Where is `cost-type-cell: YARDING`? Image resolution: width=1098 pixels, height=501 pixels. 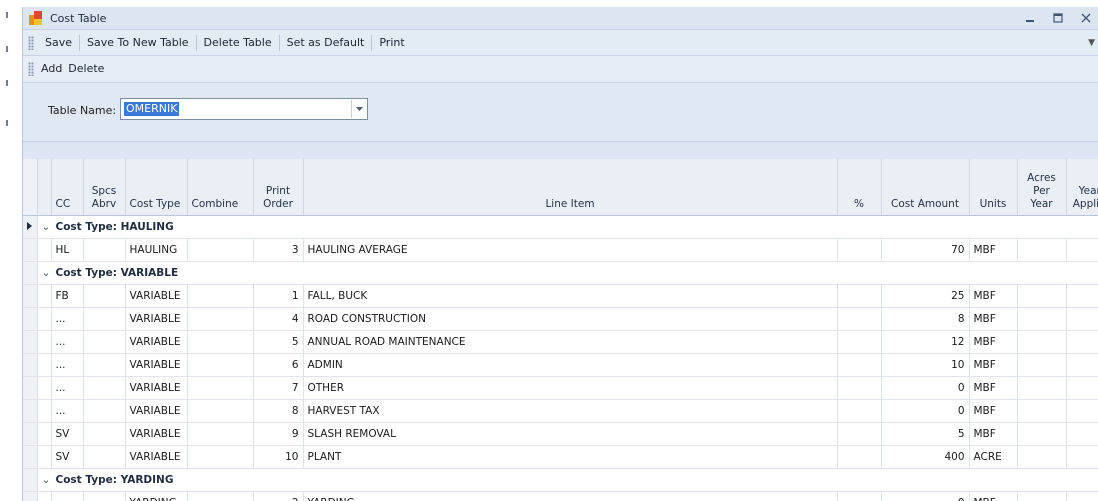
cost-type-cell: YARDING is located at coordinates (156, 496).